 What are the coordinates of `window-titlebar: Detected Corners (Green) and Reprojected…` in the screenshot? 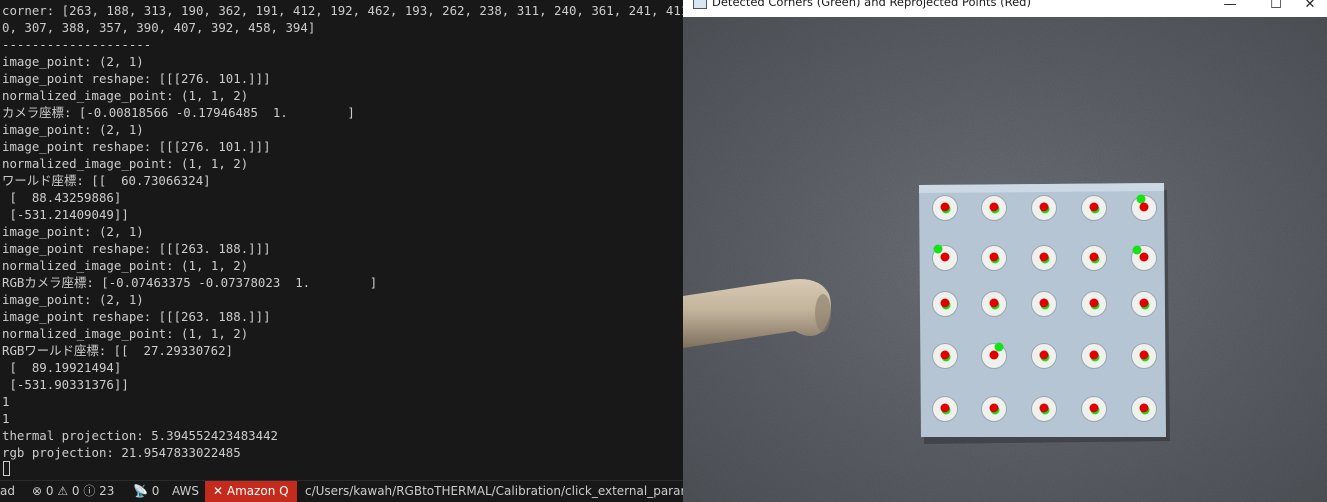 It's located at (1005, 8).